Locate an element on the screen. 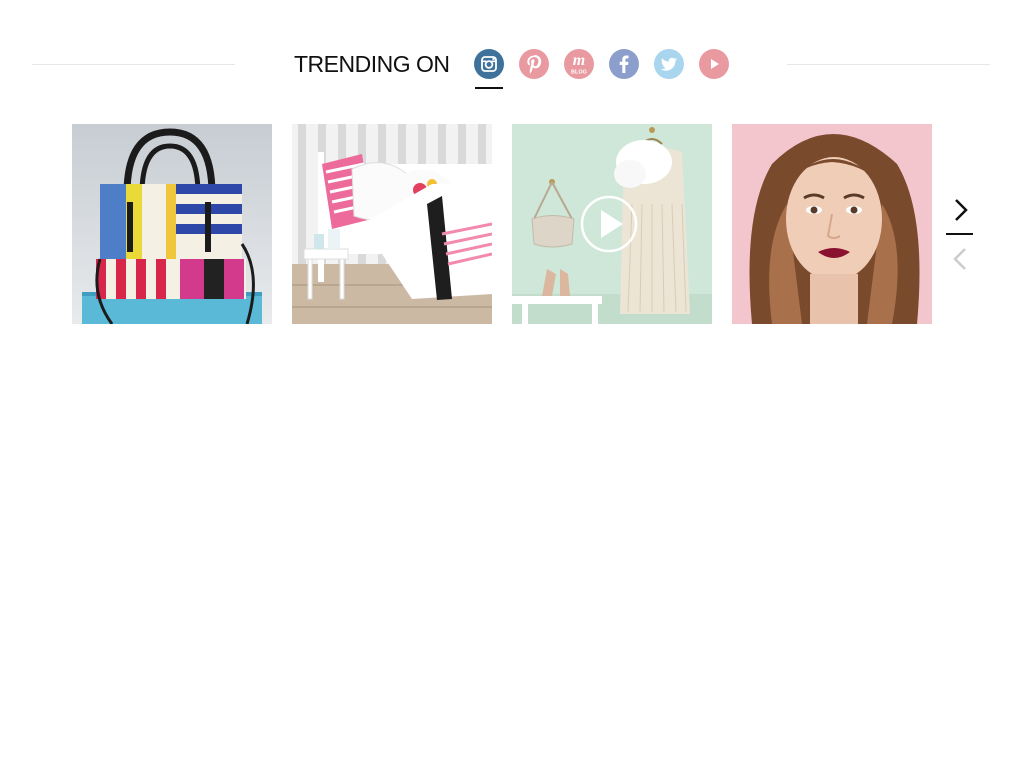 This screenshot has width=1022, height=776. carousel-item-bedding is located at coordinates (392, 224).